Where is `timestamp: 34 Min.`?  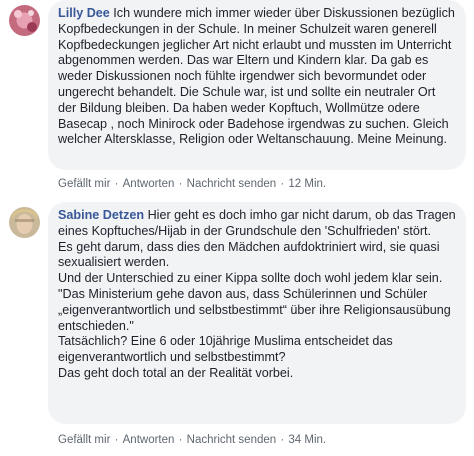
timestamp: 34 Min. is located at coordinates (307, 440).